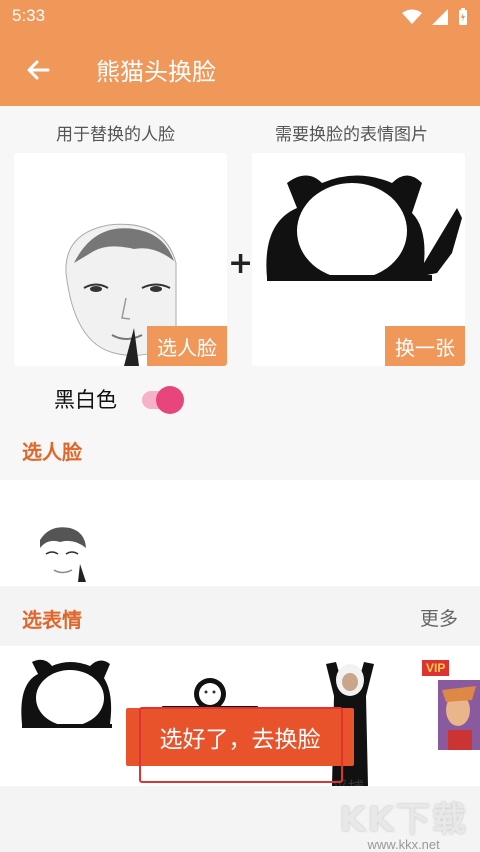 The height and width of the screenshot is (852, 480). What do you see at coordinates (120, 259) in the screenshot?
I see `face-preview-card: 选人脸` at bounding box center [120, 259].